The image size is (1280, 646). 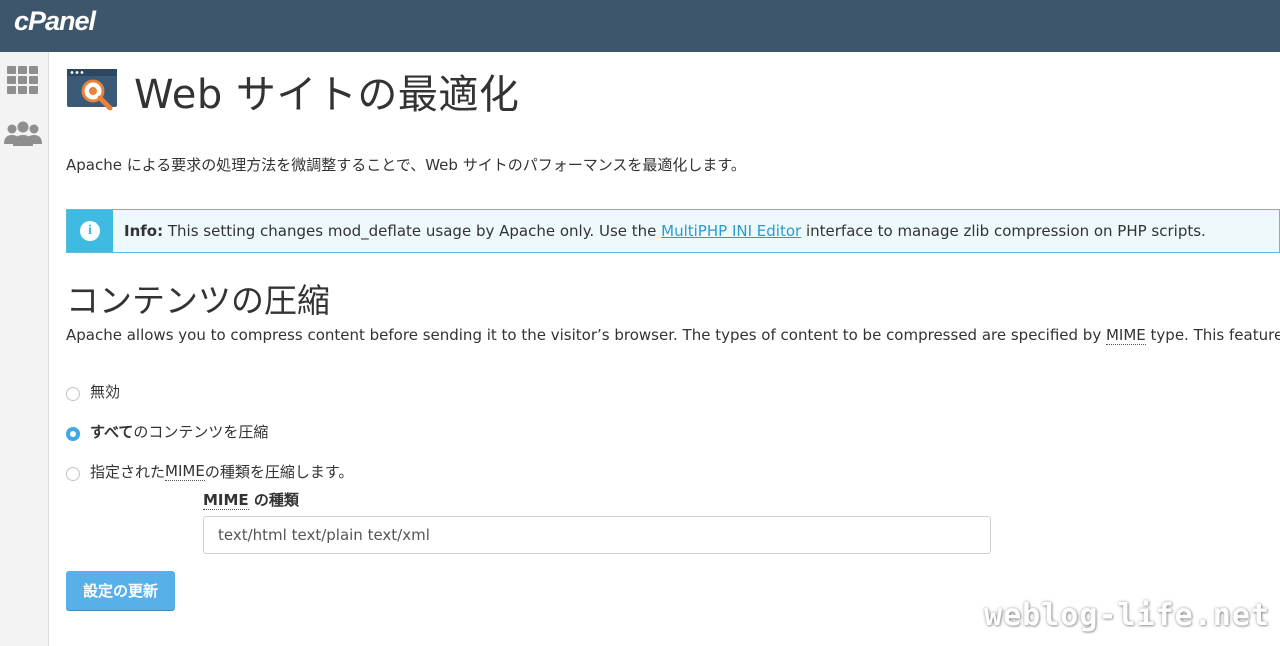 I want to click on radio-compress-mime-abbr: MIME, so click(x=185, y=471).